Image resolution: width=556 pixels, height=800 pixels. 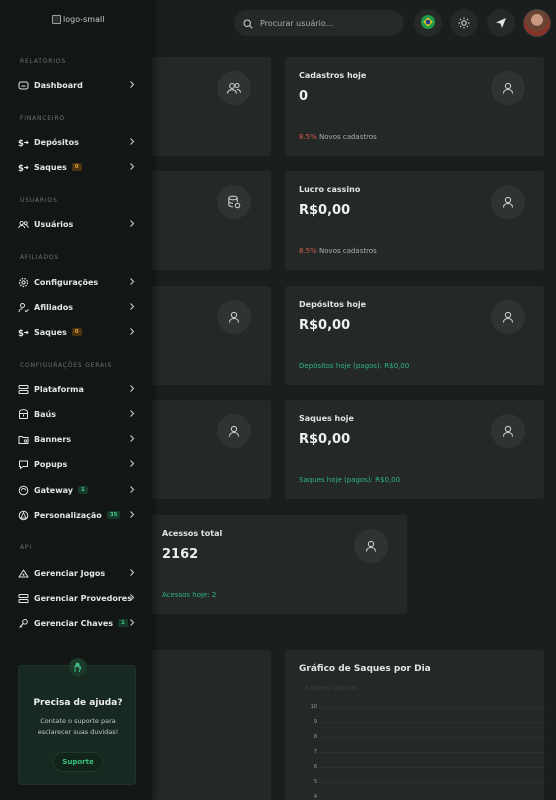 I want to click on sidebar-item-baus: Baús, so click(x=77, y=414).